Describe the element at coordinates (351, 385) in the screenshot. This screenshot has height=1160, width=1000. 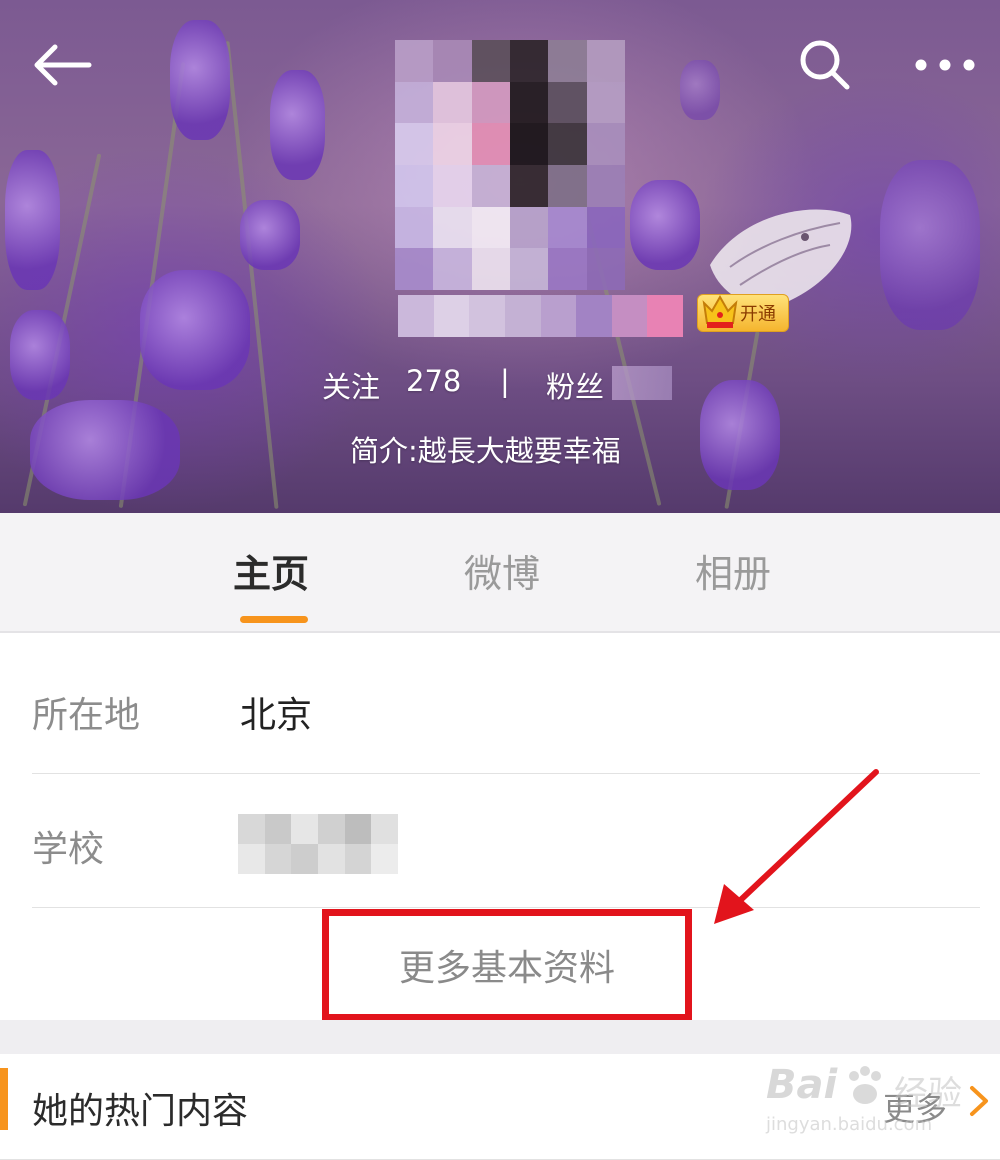
I see `follow-label: 关注` at that location.